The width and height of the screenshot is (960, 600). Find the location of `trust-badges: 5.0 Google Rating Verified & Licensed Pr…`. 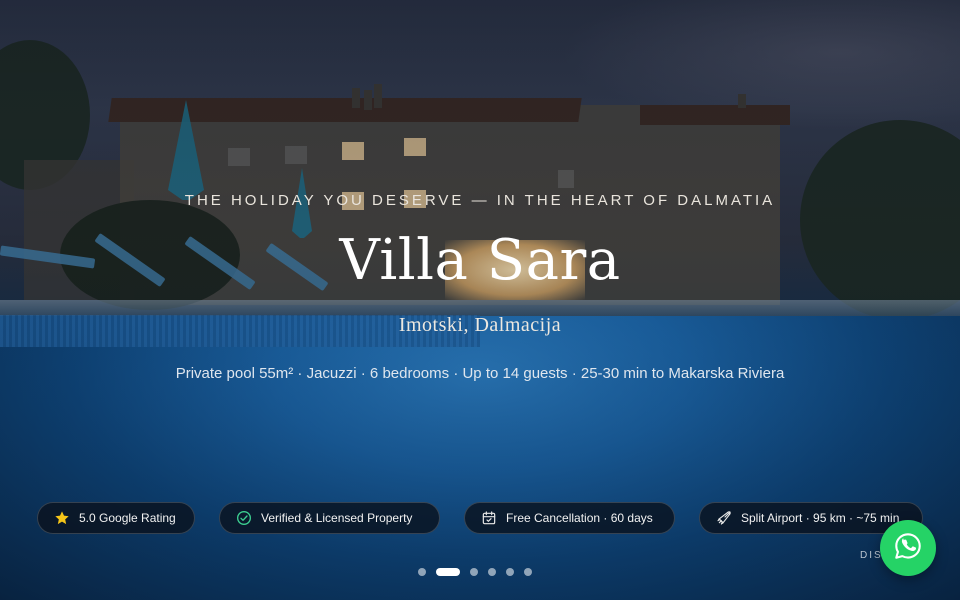

trust-badges: 5.0 Google Rating Verified & Licensed Pr… is located at coordinates (480, 519).